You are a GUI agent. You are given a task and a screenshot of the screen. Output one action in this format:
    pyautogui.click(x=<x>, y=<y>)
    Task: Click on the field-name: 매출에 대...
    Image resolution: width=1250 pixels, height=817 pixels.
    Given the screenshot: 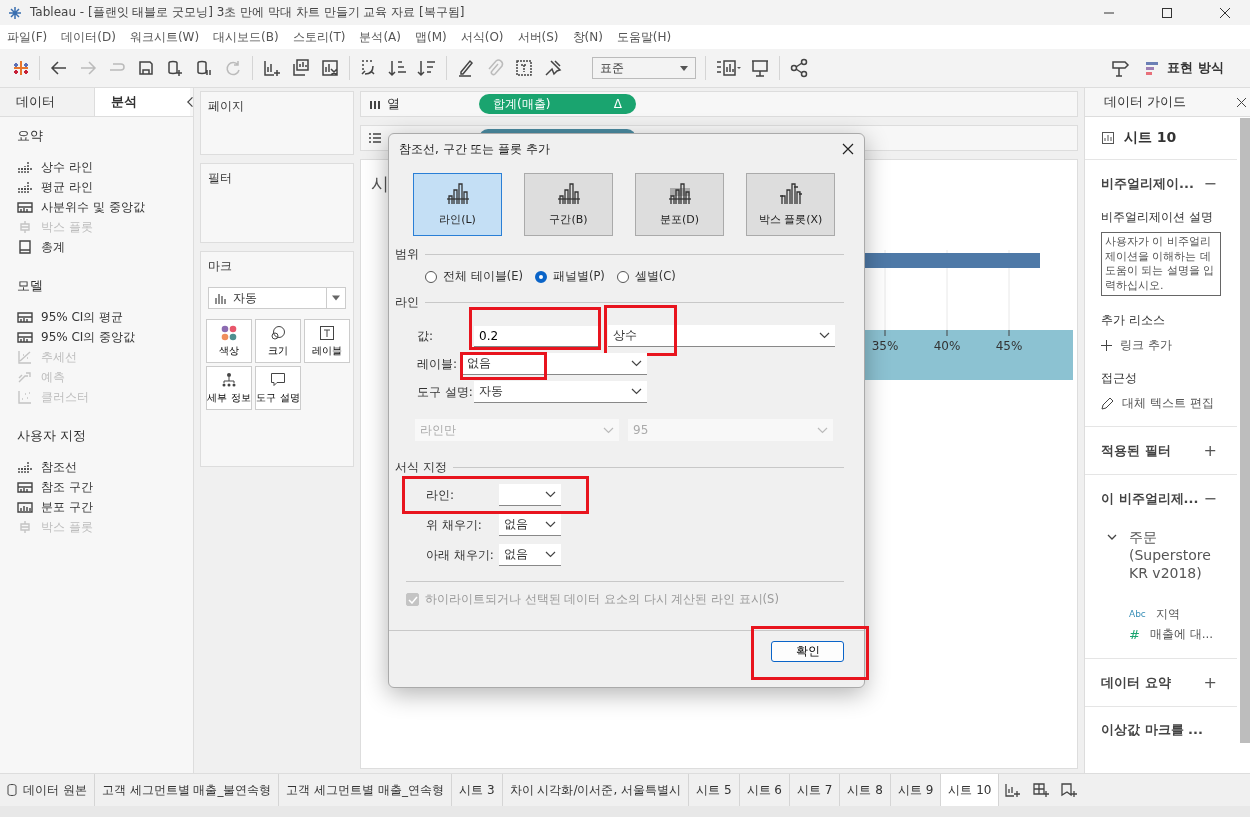 What is the action you would take?
    pyautogui.click(x=1181, y=634)
    